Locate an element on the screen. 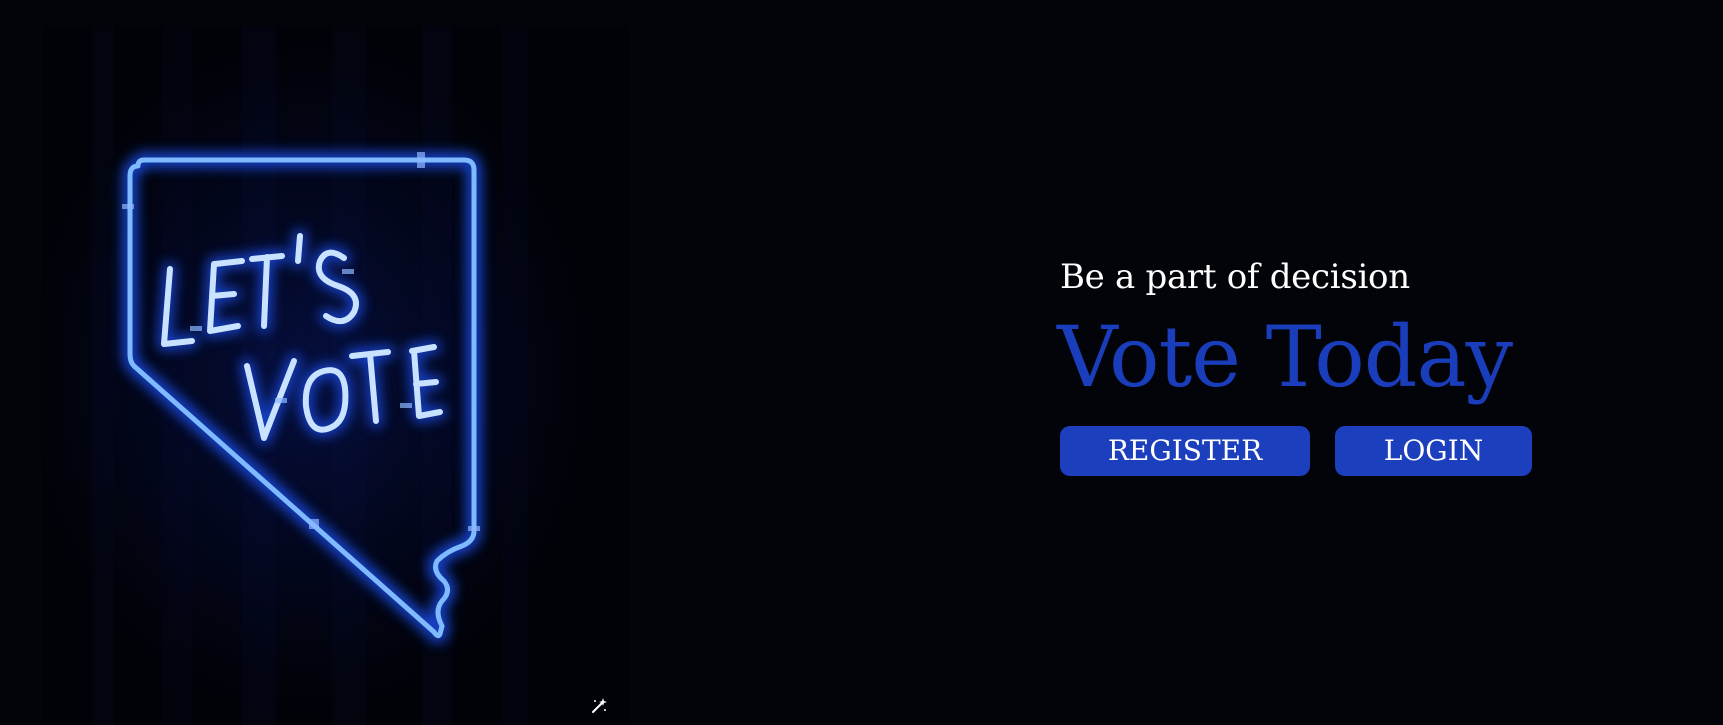  register-button: REGISTER is located at coordinates (1185, 451).